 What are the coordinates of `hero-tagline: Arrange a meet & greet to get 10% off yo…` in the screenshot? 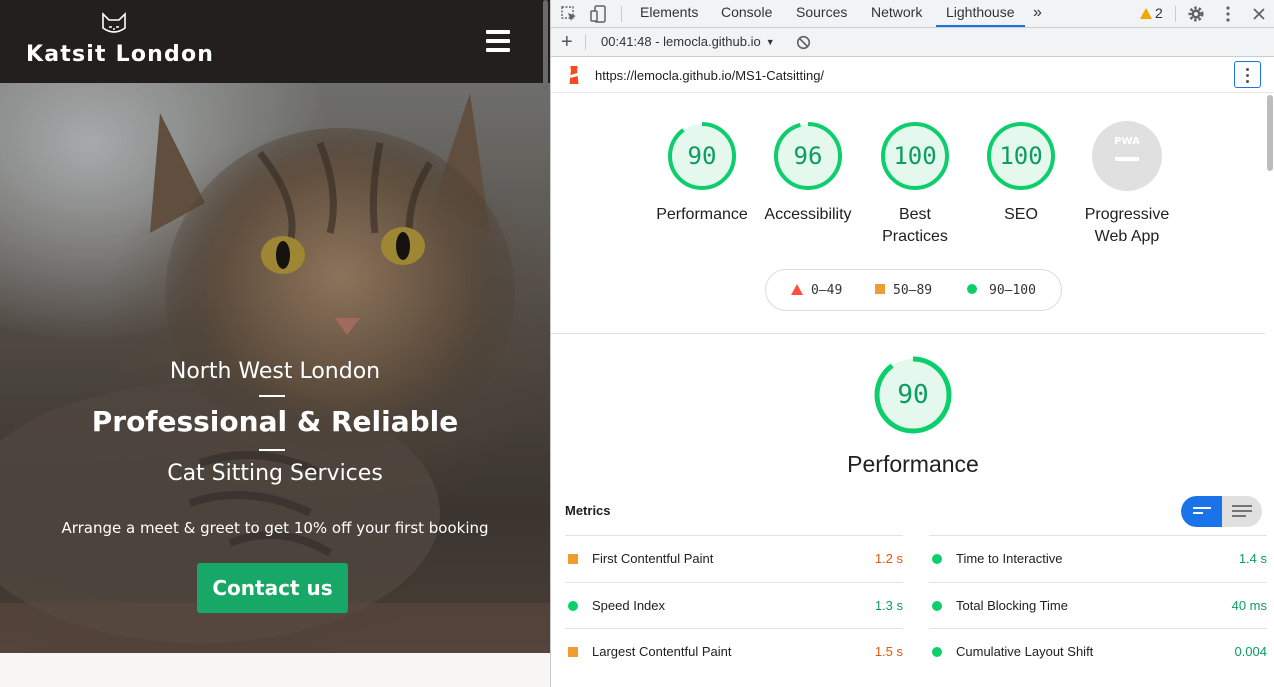 It's located at (275, 528).